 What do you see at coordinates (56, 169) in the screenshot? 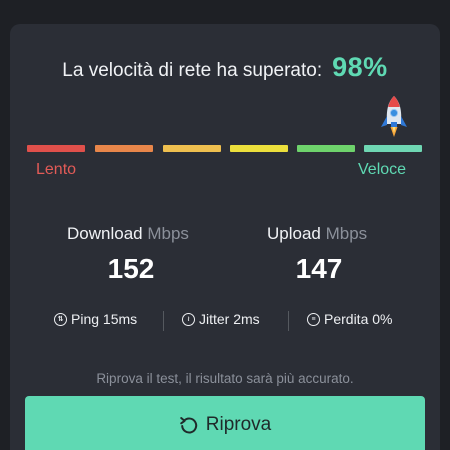
I see `scale-label-slow: Lento` at bounding box center [56, 169].